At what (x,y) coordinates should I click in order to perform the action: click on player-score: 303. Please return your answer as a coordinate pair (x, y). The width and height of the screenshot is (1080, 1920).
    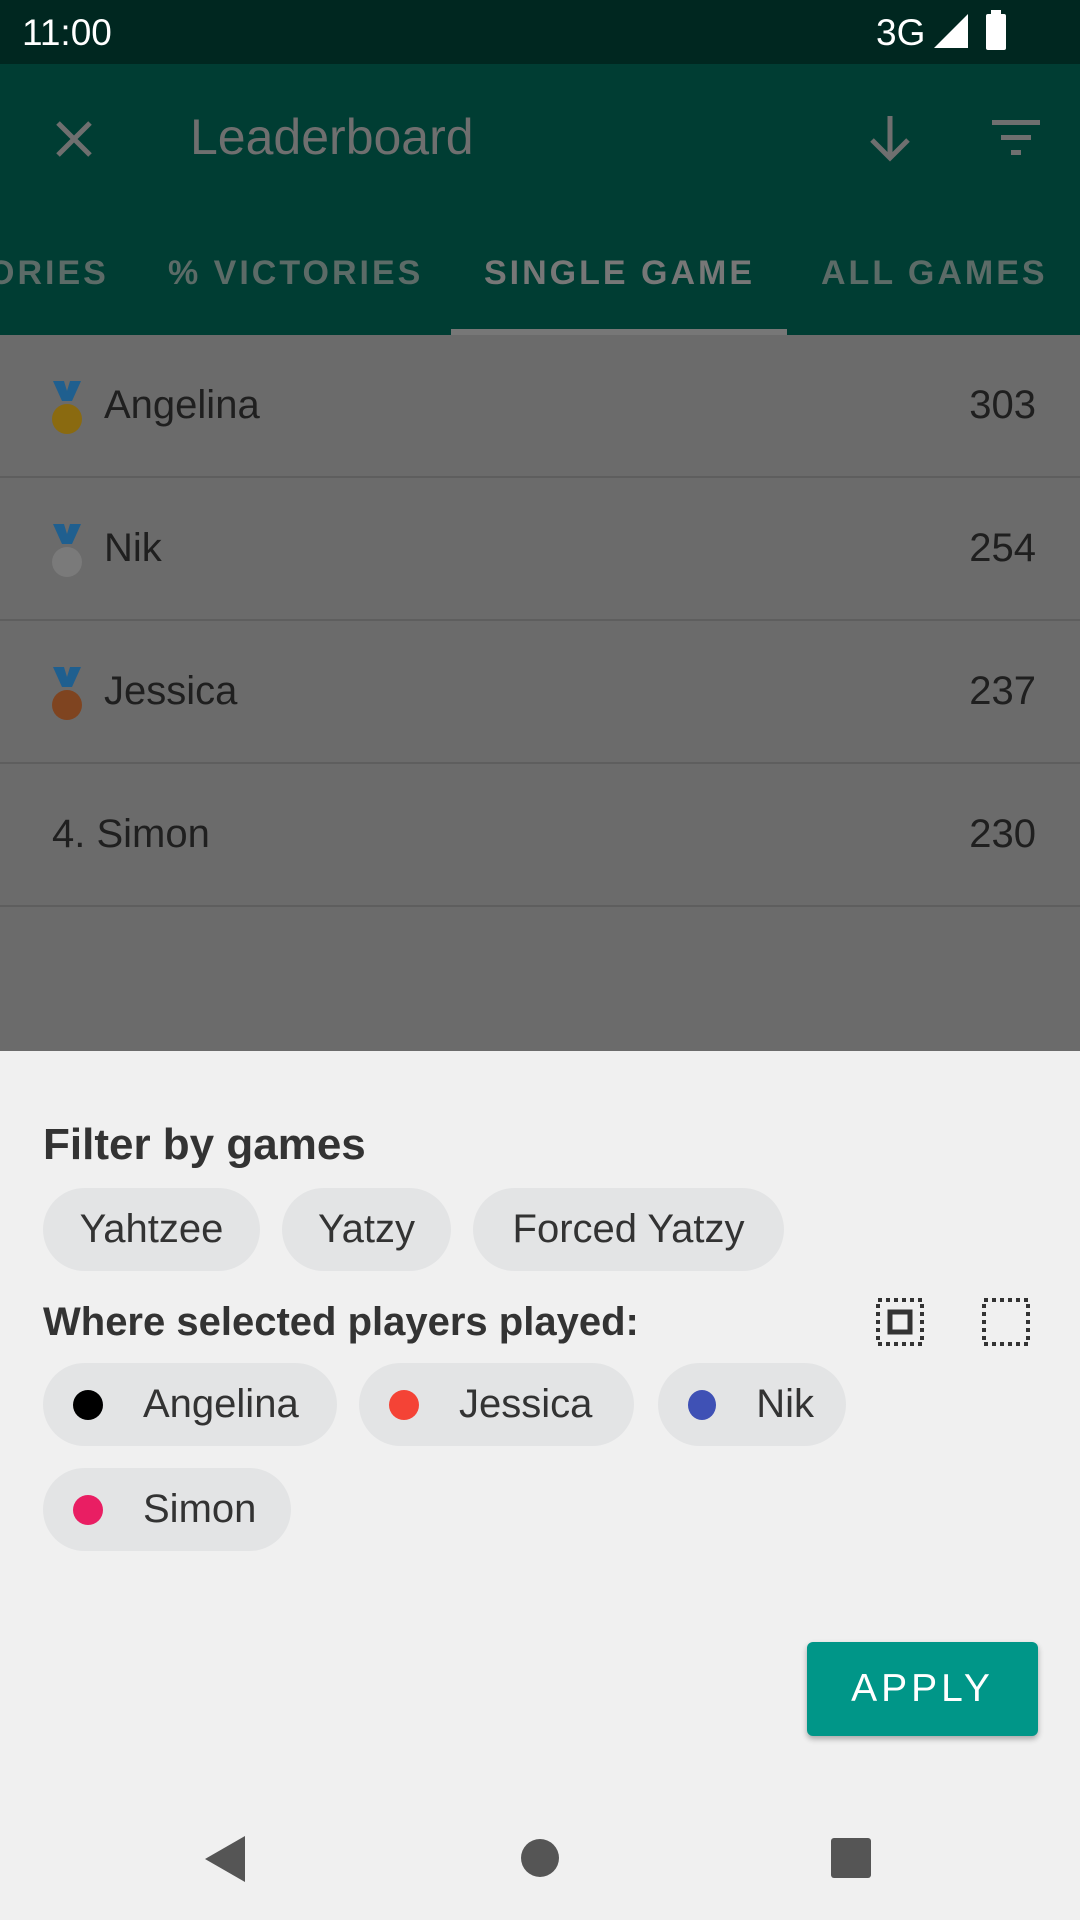
    Looking at the image, I should click on (1002, 405).